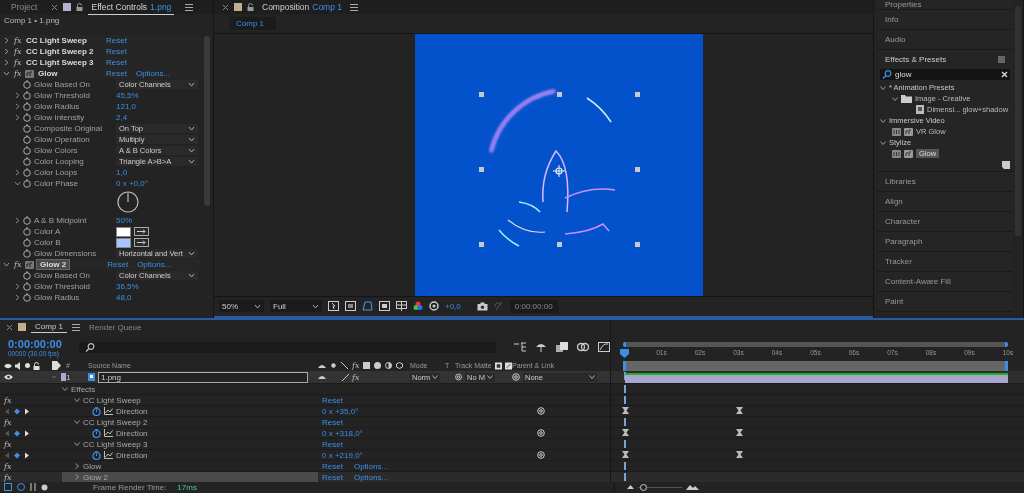  What do you see at coordinates (44, 487) in the screenshot?
I see `render-time-toggle-icon` at bounding box center [44, 487].